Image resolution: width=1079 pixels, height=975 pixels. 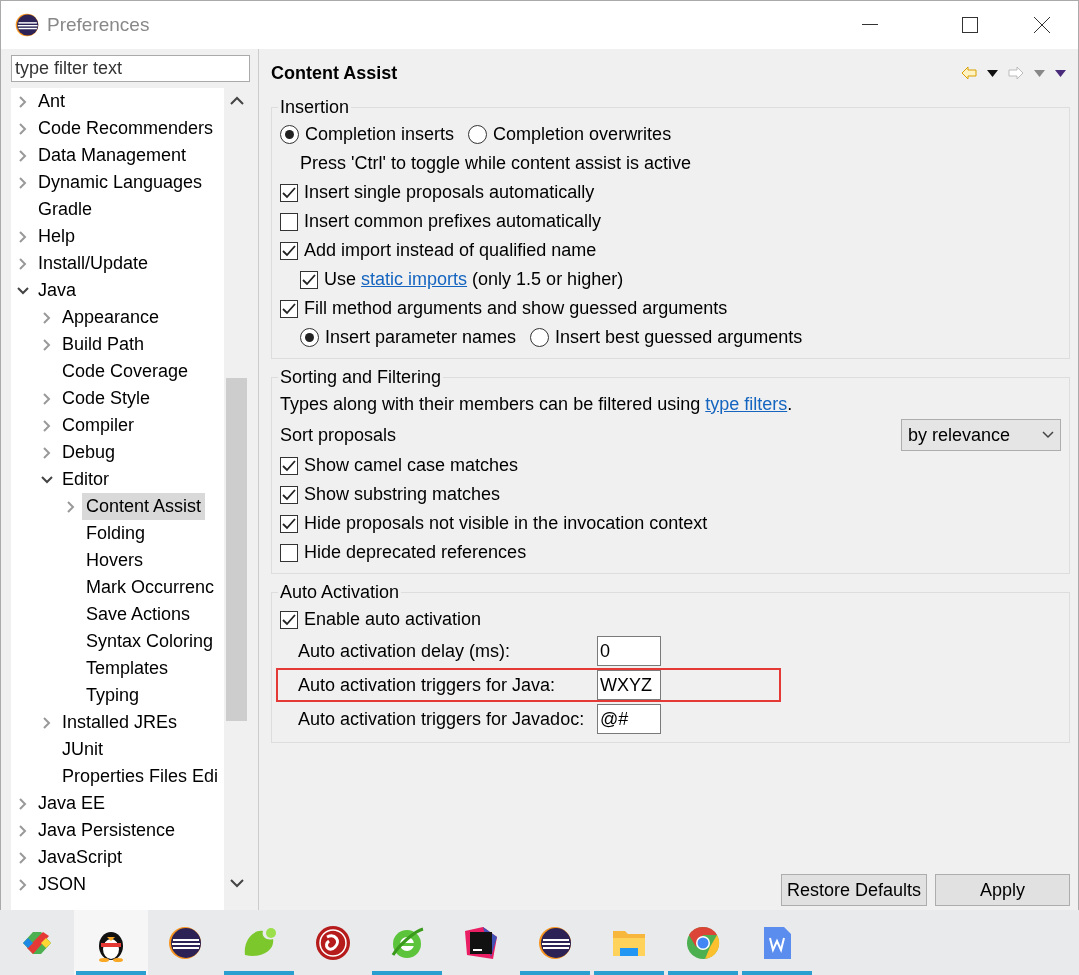 What do you see at coordinates (402, 494) in the screenshot?
I see `checkbox-label: Show substring matches` at bounding box center [402, 494].